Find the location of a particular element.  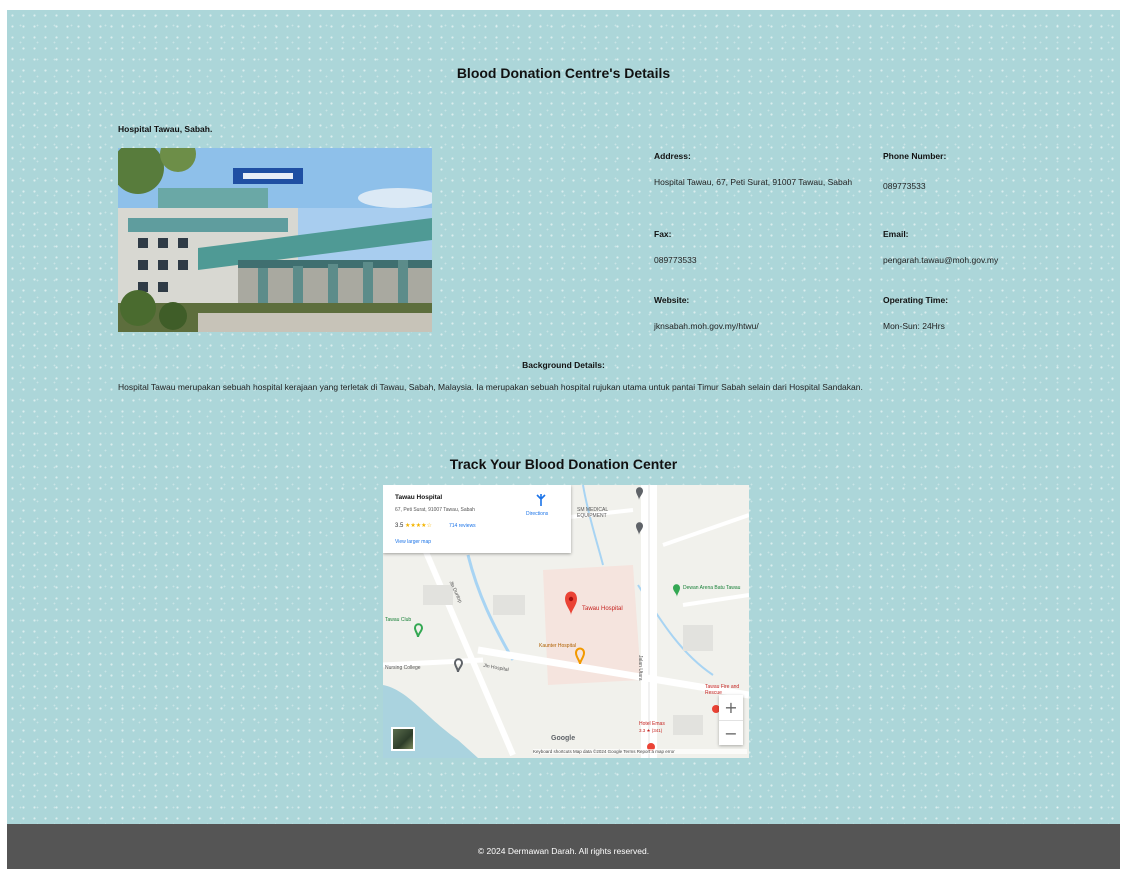

place-card-rating: 3.5 ★★★★☆ is located at coordinates (413, 525).